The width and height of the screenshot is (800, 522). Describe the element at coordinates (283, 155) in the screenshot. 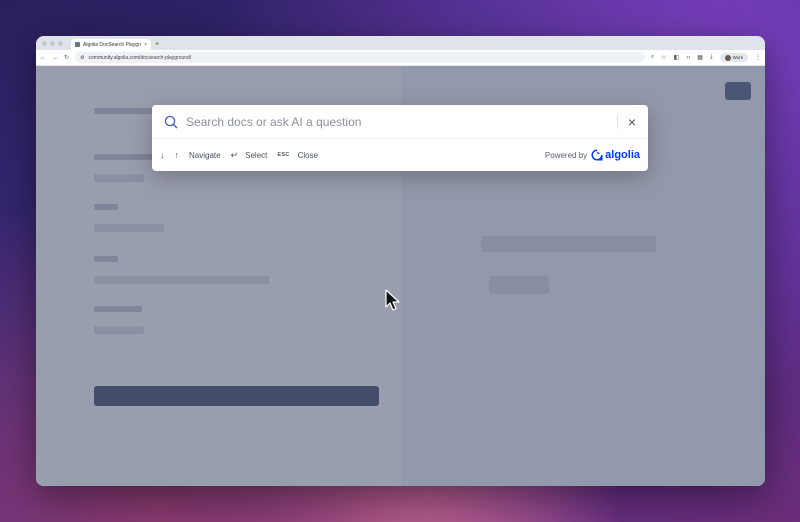

I see `esc-key: ESC` at that location.